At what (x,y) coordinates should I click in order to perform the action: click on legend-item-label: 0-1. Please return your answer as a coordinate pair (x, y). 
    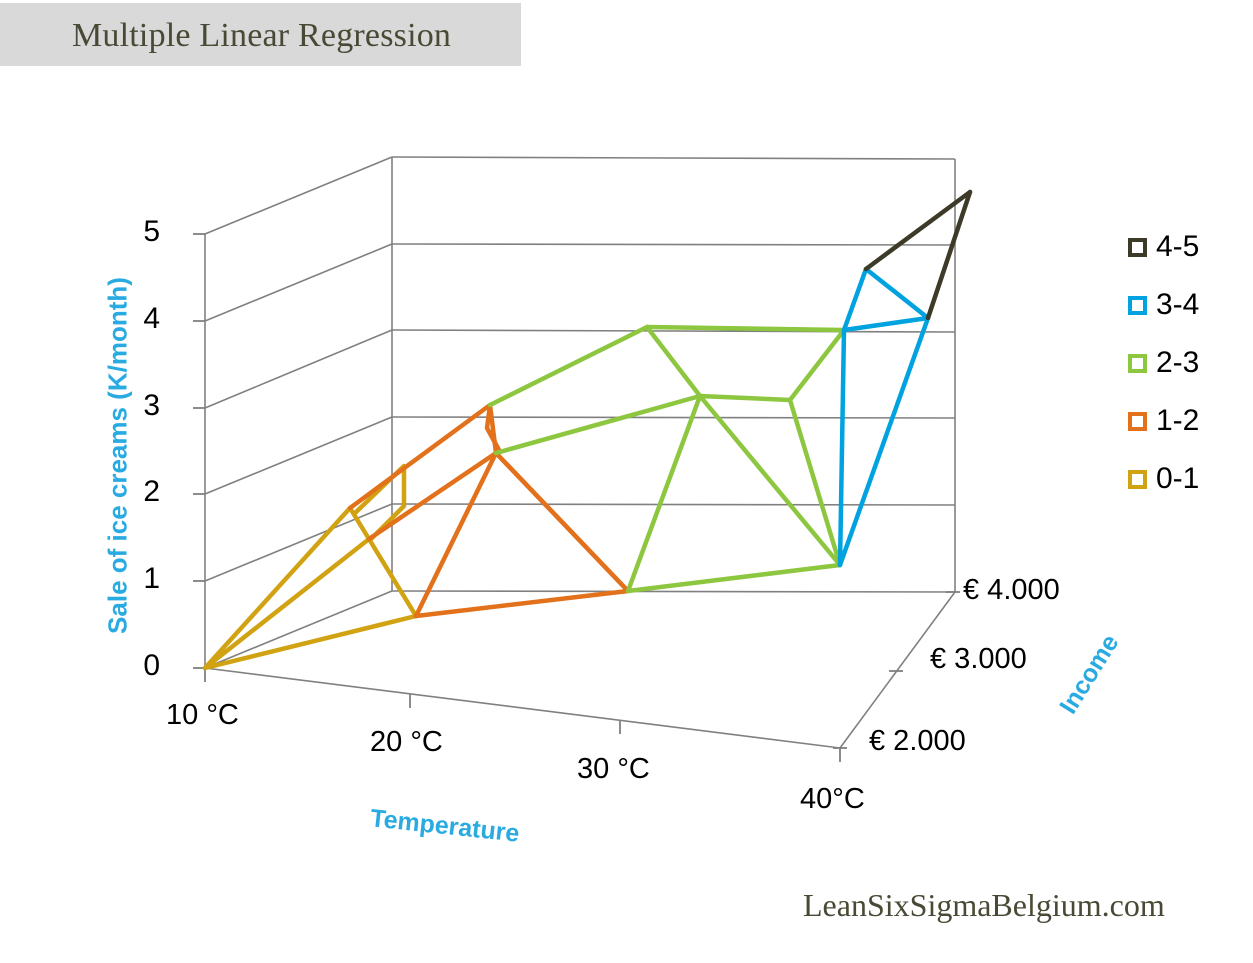
    Looking at the image, I should click on (1178, 478).